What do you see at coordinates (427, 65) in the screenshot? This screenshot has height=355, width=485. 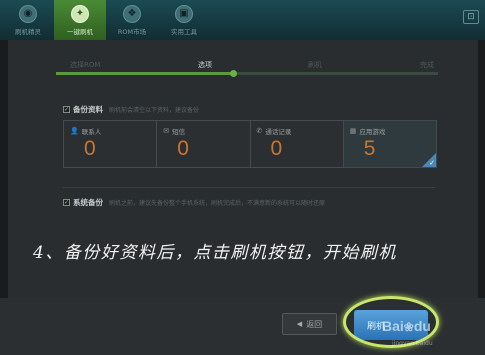 I see `step-done: 完成` at bounding box center [427, 65].